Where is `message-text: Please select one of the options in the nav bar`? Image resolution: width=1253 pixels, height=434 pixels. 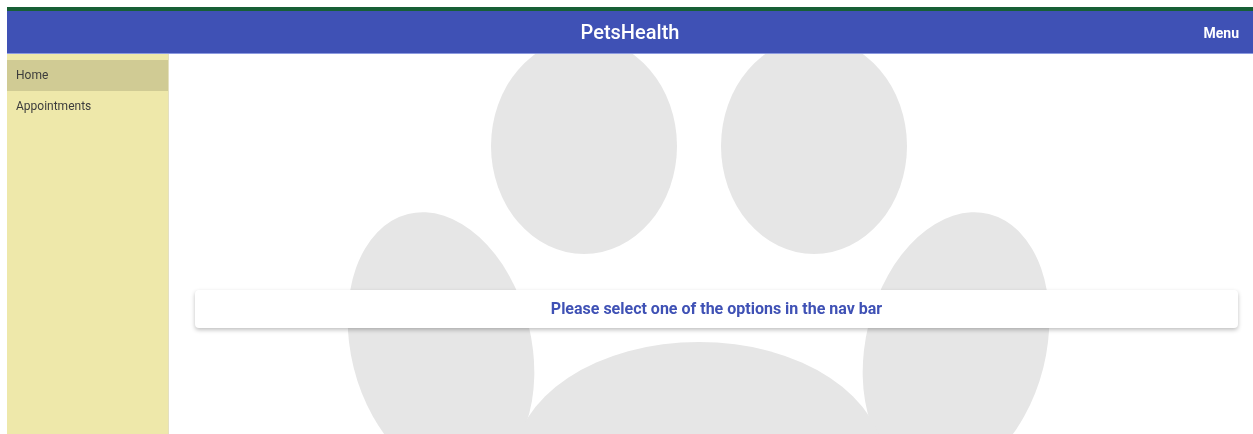
message-text: Please select one of the options in the nav bar is located at coordinates (716, 309).